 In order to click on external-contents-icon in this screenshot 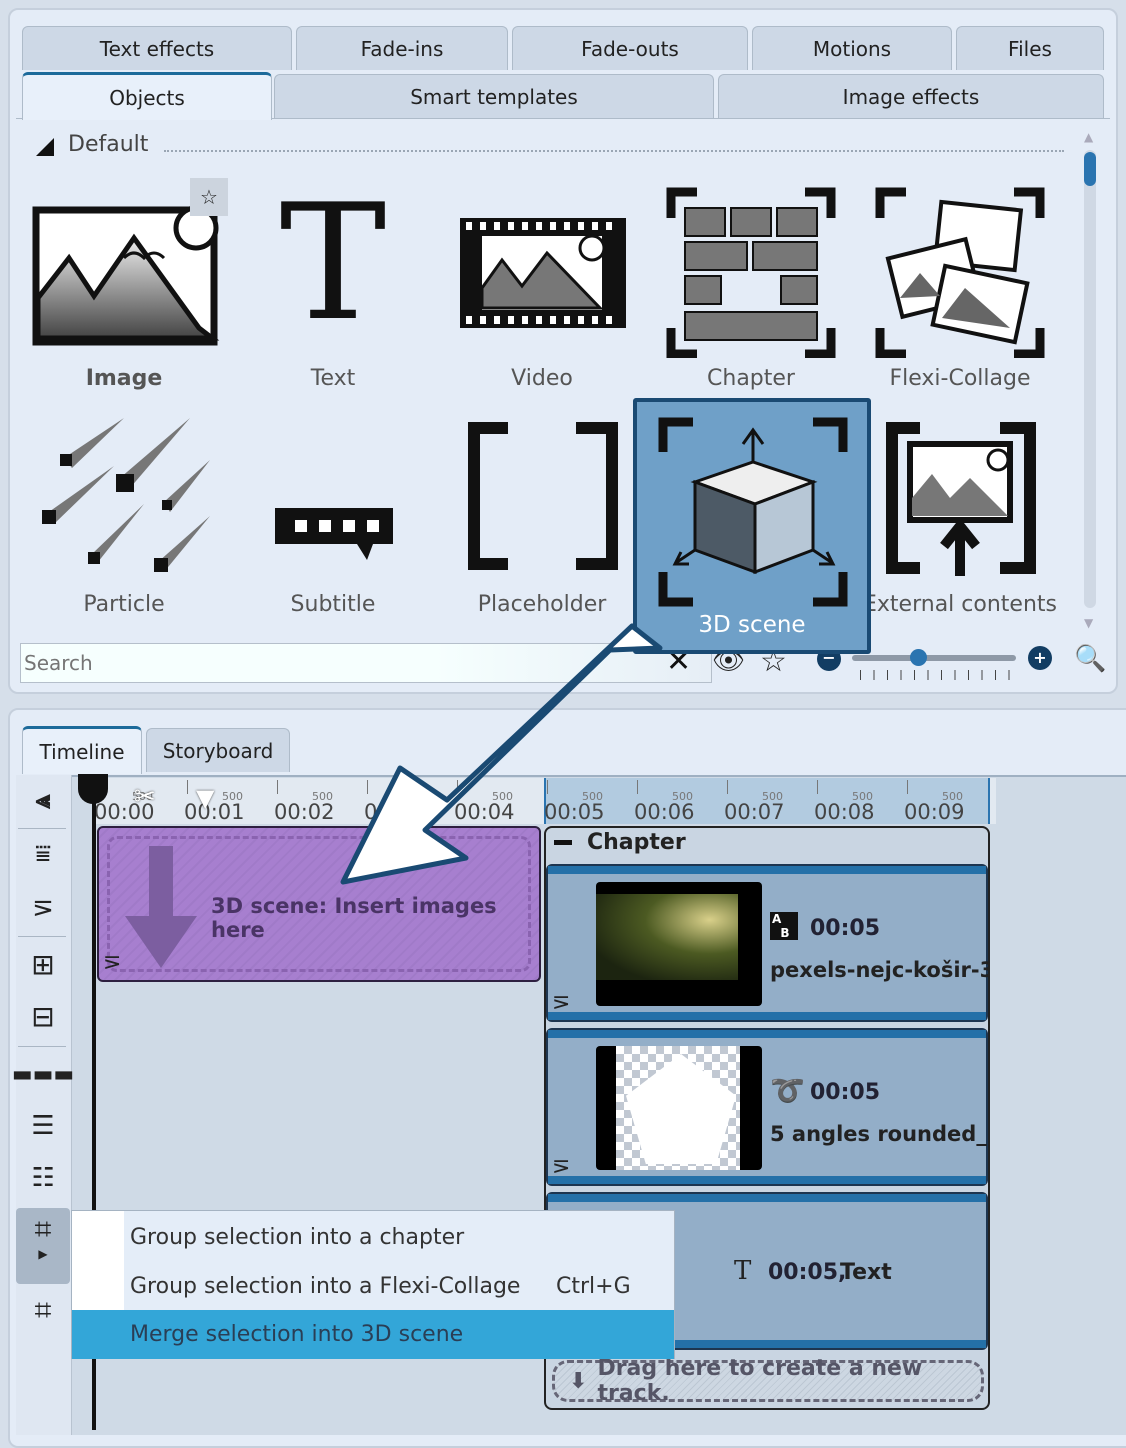, I will do `click(961, 499)`.